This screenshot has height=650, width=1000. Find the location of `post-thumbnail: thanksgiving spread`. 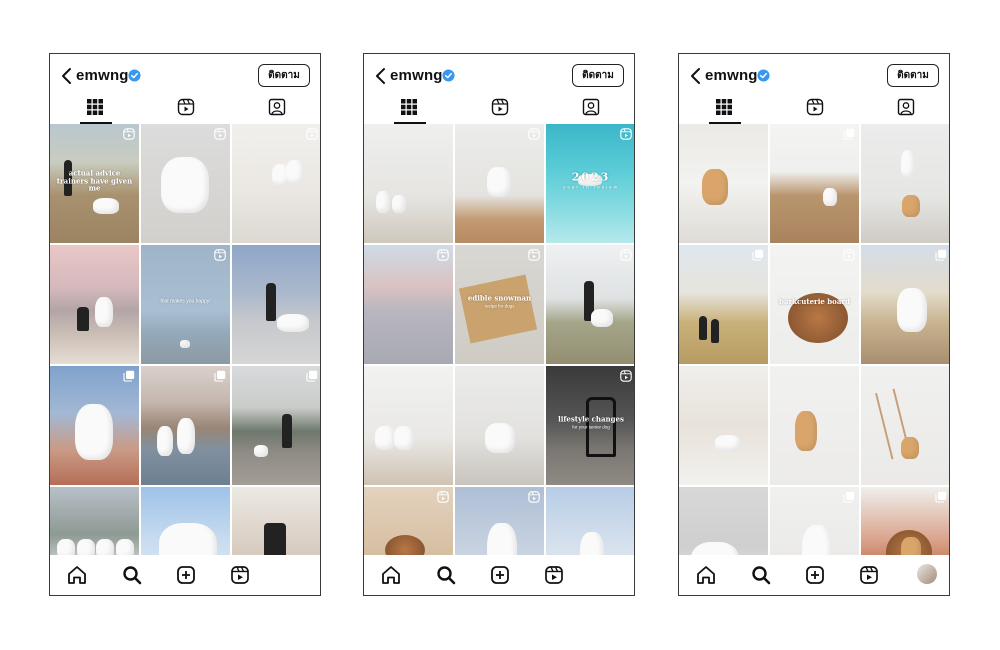

post-thumbnail: thanksgiving spread is located at coordinates (408, 521).